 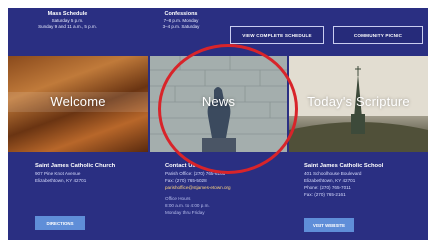 What do you see at coordinates (277, 35) in the screenshot?
I see `view-complete-schedule-button: VIEW COMPLETE SCHEDULE` at bounding box center [277, 35].